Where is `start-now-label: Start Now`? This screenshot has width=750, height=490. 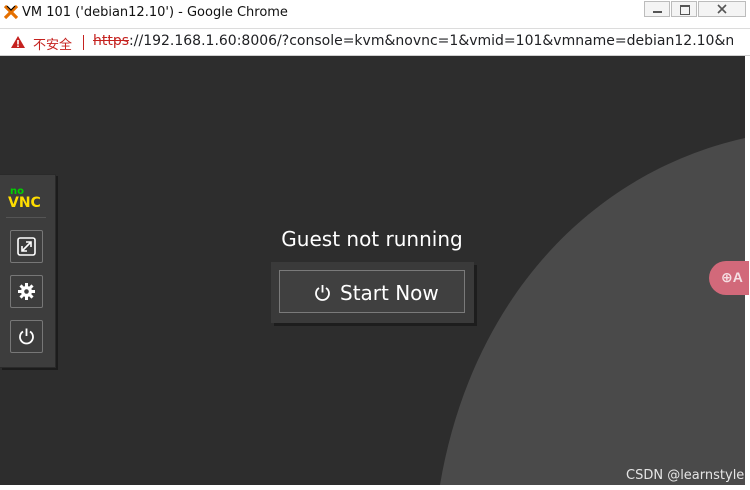
start-now-label: Start Now is located at coordinates (389, 293).